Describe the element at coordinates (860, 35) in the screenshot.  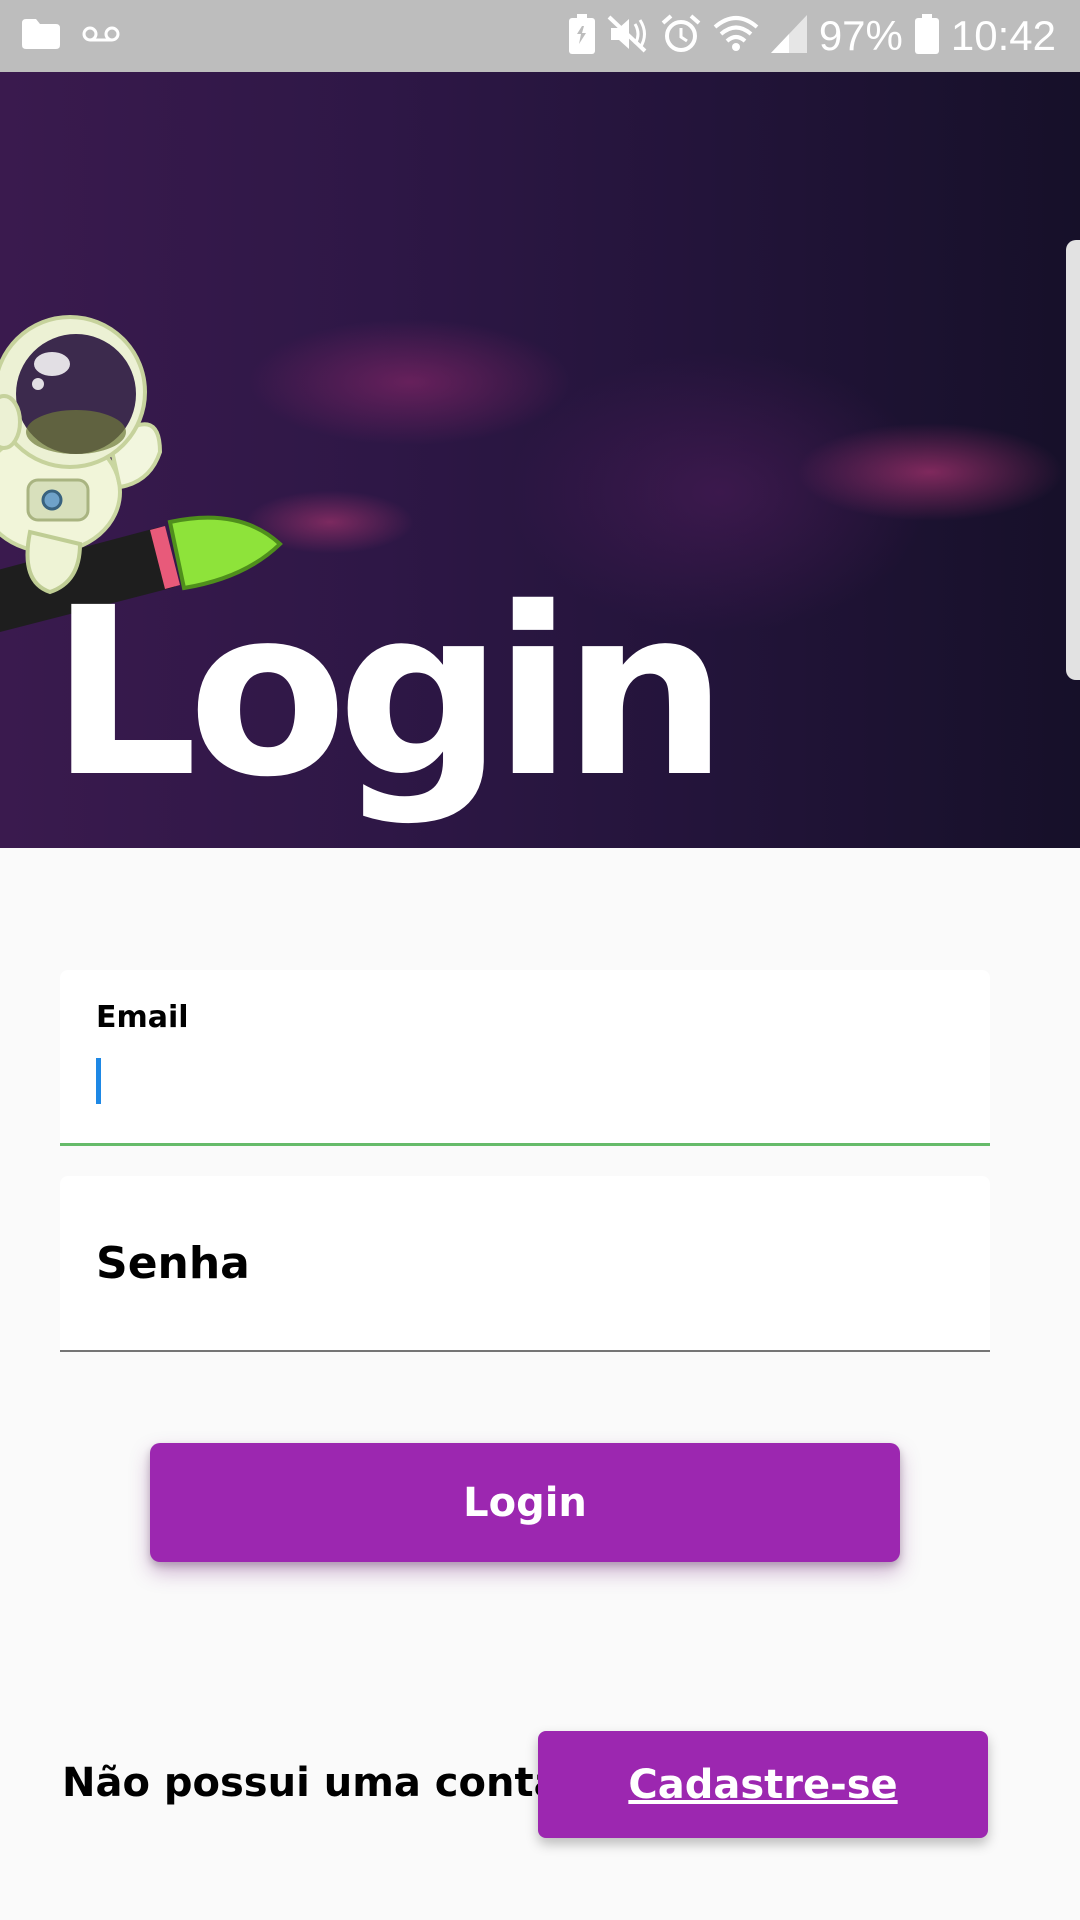
I see `battery-percent: 97%` at that location.